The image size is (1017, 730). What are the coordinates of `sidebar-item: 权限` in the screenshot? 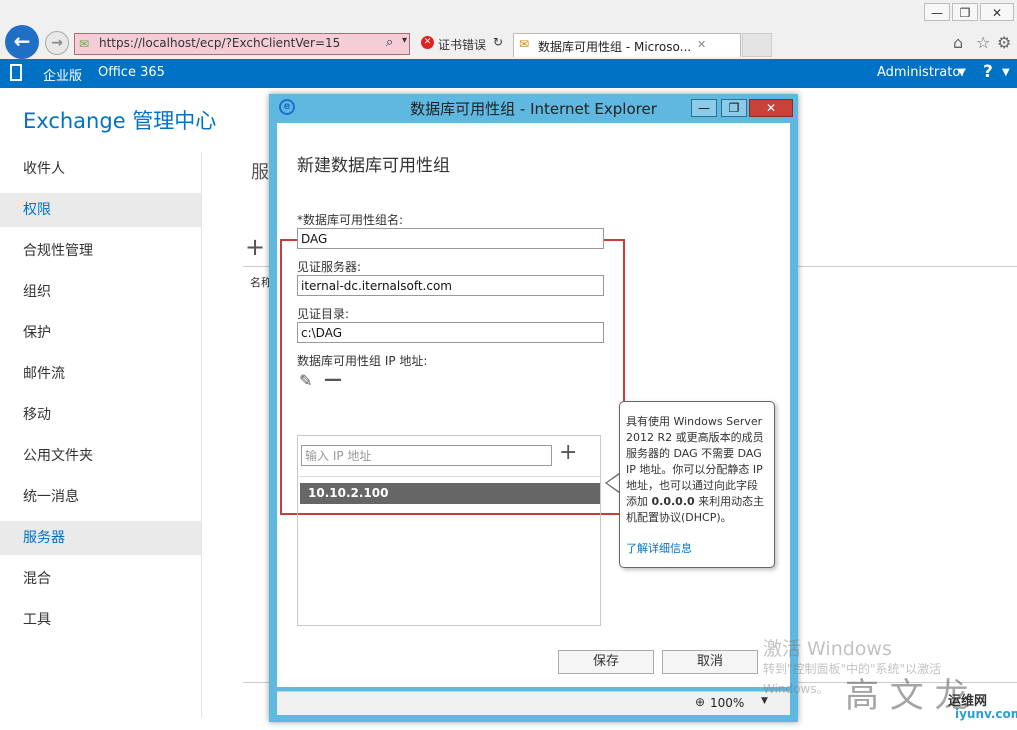 It's located at (100, 210).